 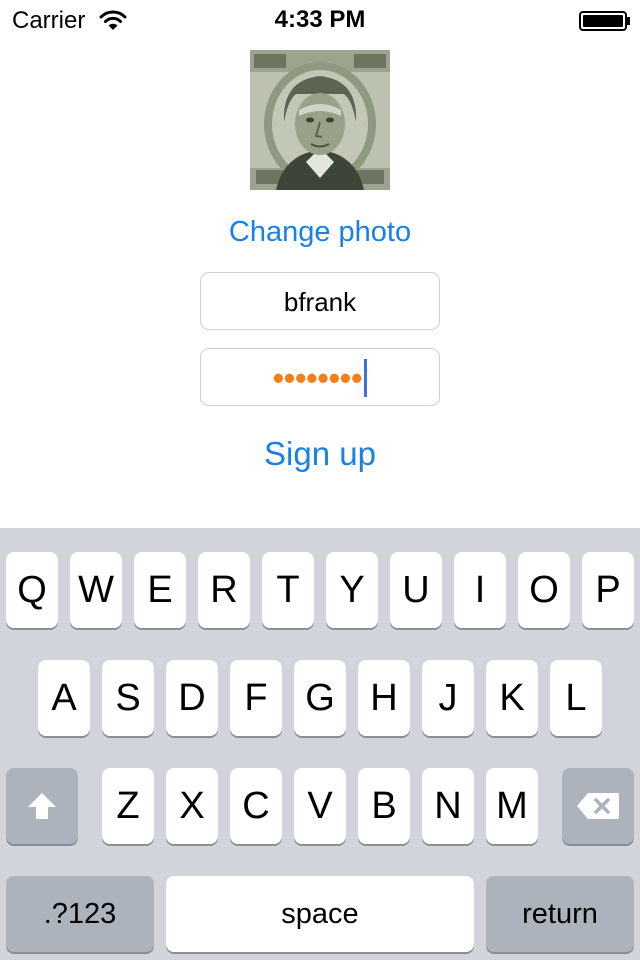 What do you see at coordinates (598, 806) in the screenshot?
I see `delete-key` at bounding box center [598, 806].